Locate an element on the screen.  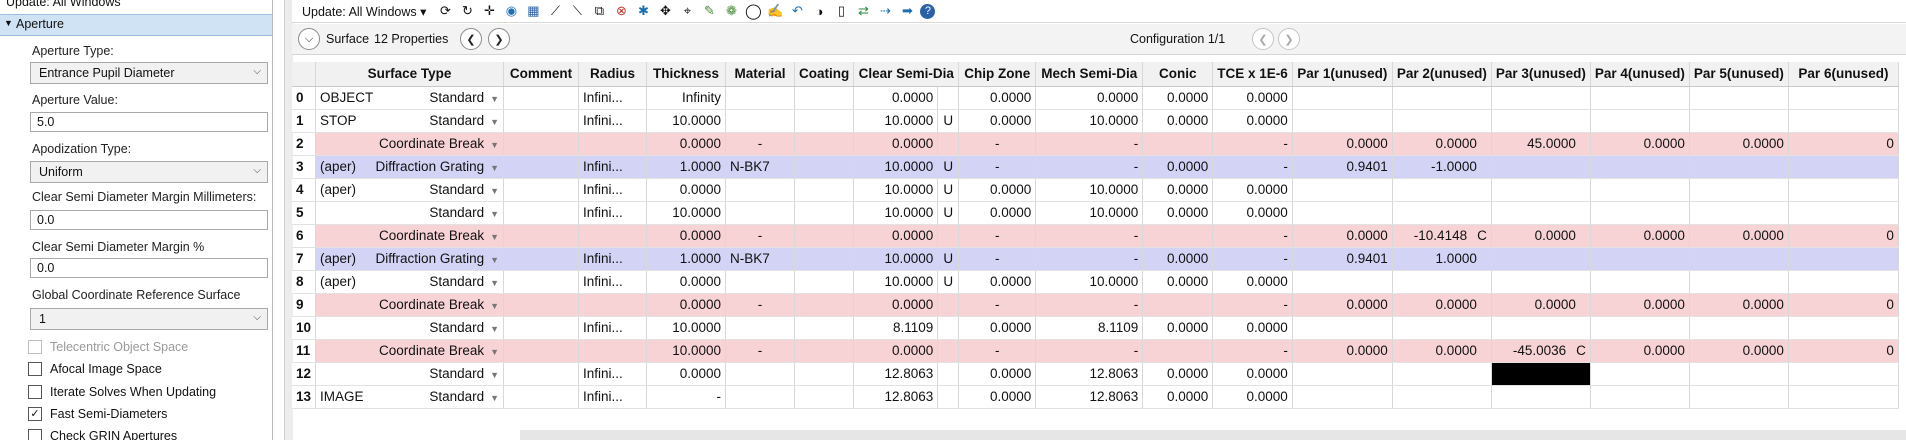
dots-arrow-icon: ⇢ is located at coordinates (885, 11).